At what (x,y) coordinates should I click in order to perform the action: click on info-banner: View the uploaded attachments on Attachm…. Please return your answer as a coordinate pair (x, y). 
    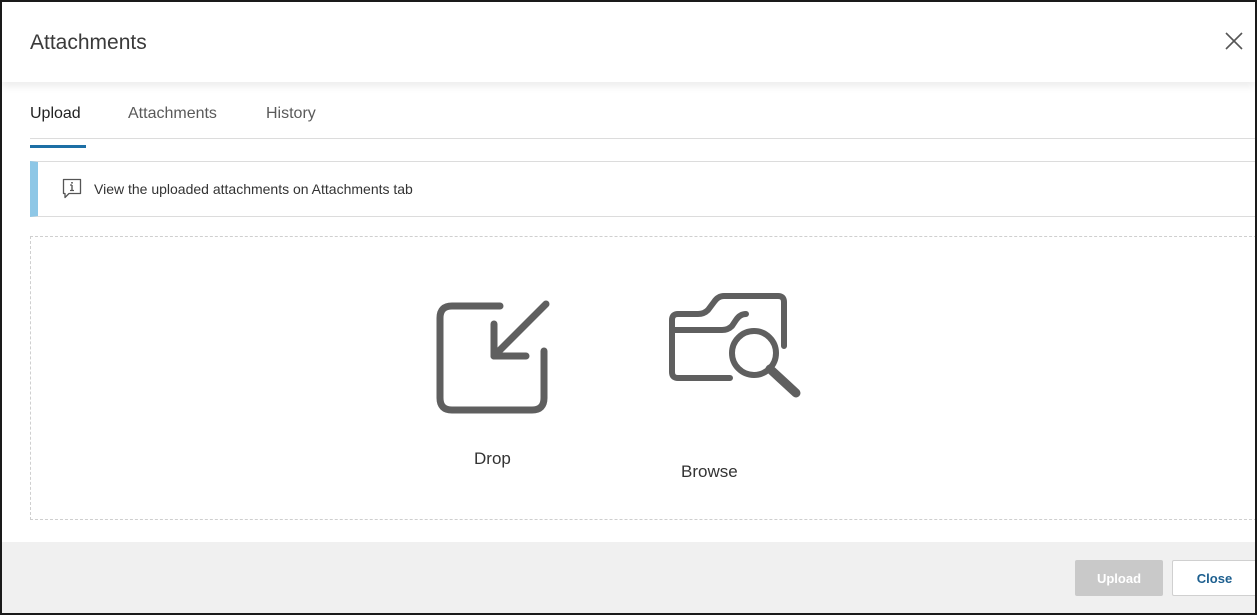
    Looking at the image, I should click on (642, 189).